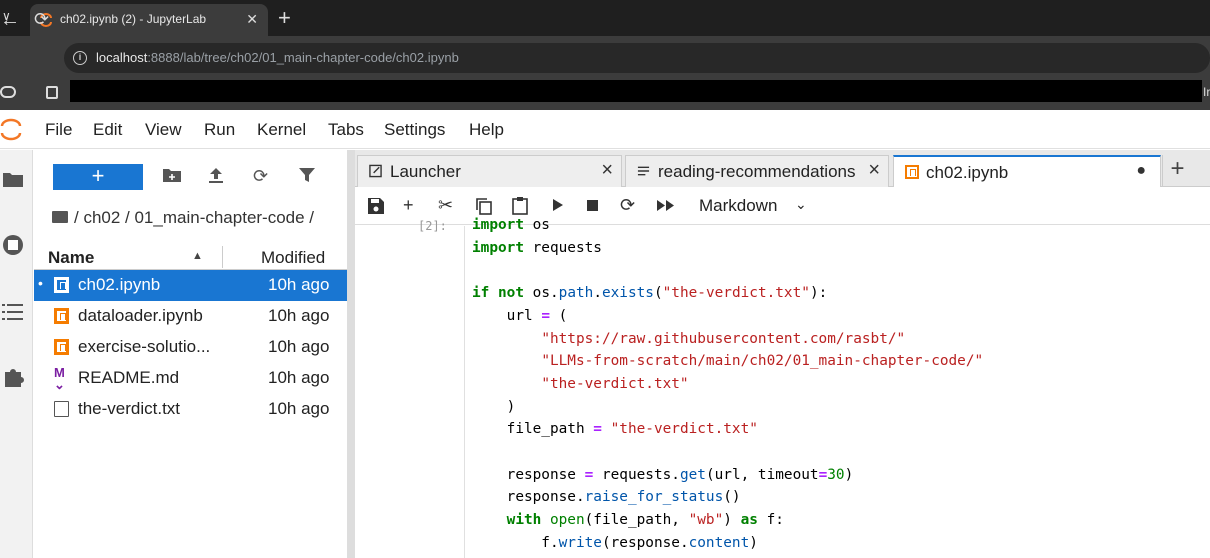 Image resolution: width=1210 pixels, height=558 pixels. What do you see at coordinates (40, 283) in the screenshot?
I see `running-indicator-icon: •` at bounding box center [40, 283].